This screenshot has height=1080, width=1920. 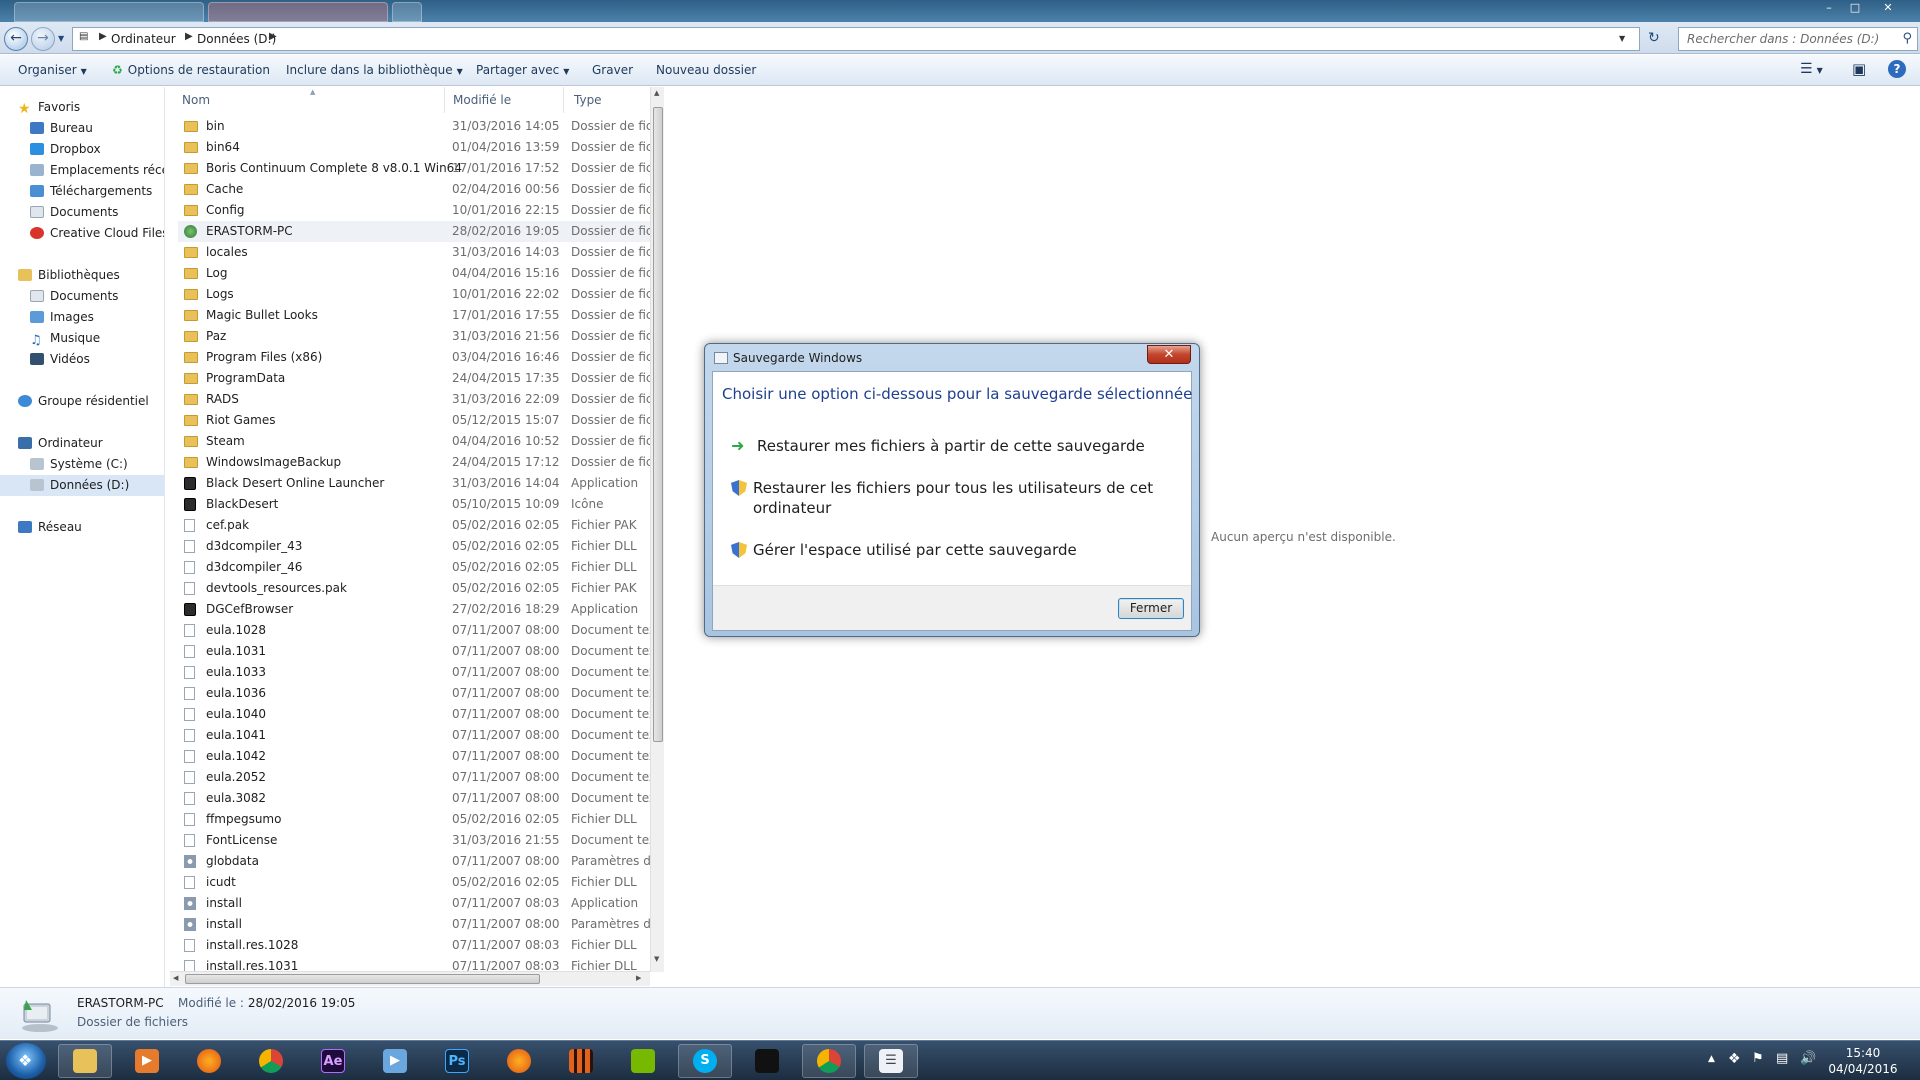 What do you see at coordinates (49, 107) in the screenshot?
I see `nav-favorites: ★ Favoris` at bounding box center [49, 107].